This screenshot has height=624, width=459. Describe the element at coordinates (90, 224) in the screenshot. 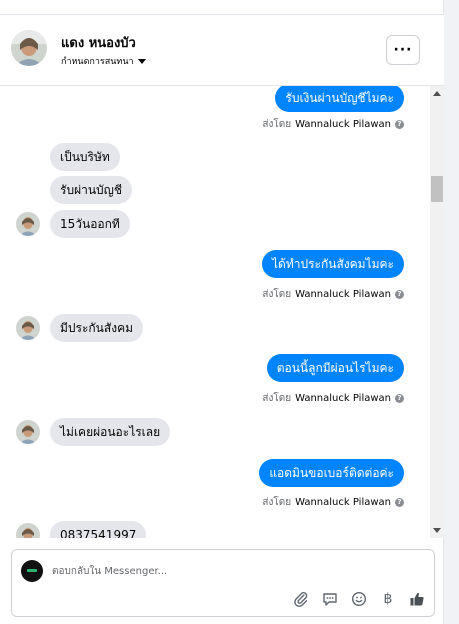

I see `incoming-message: 15วันออกที` at that location.